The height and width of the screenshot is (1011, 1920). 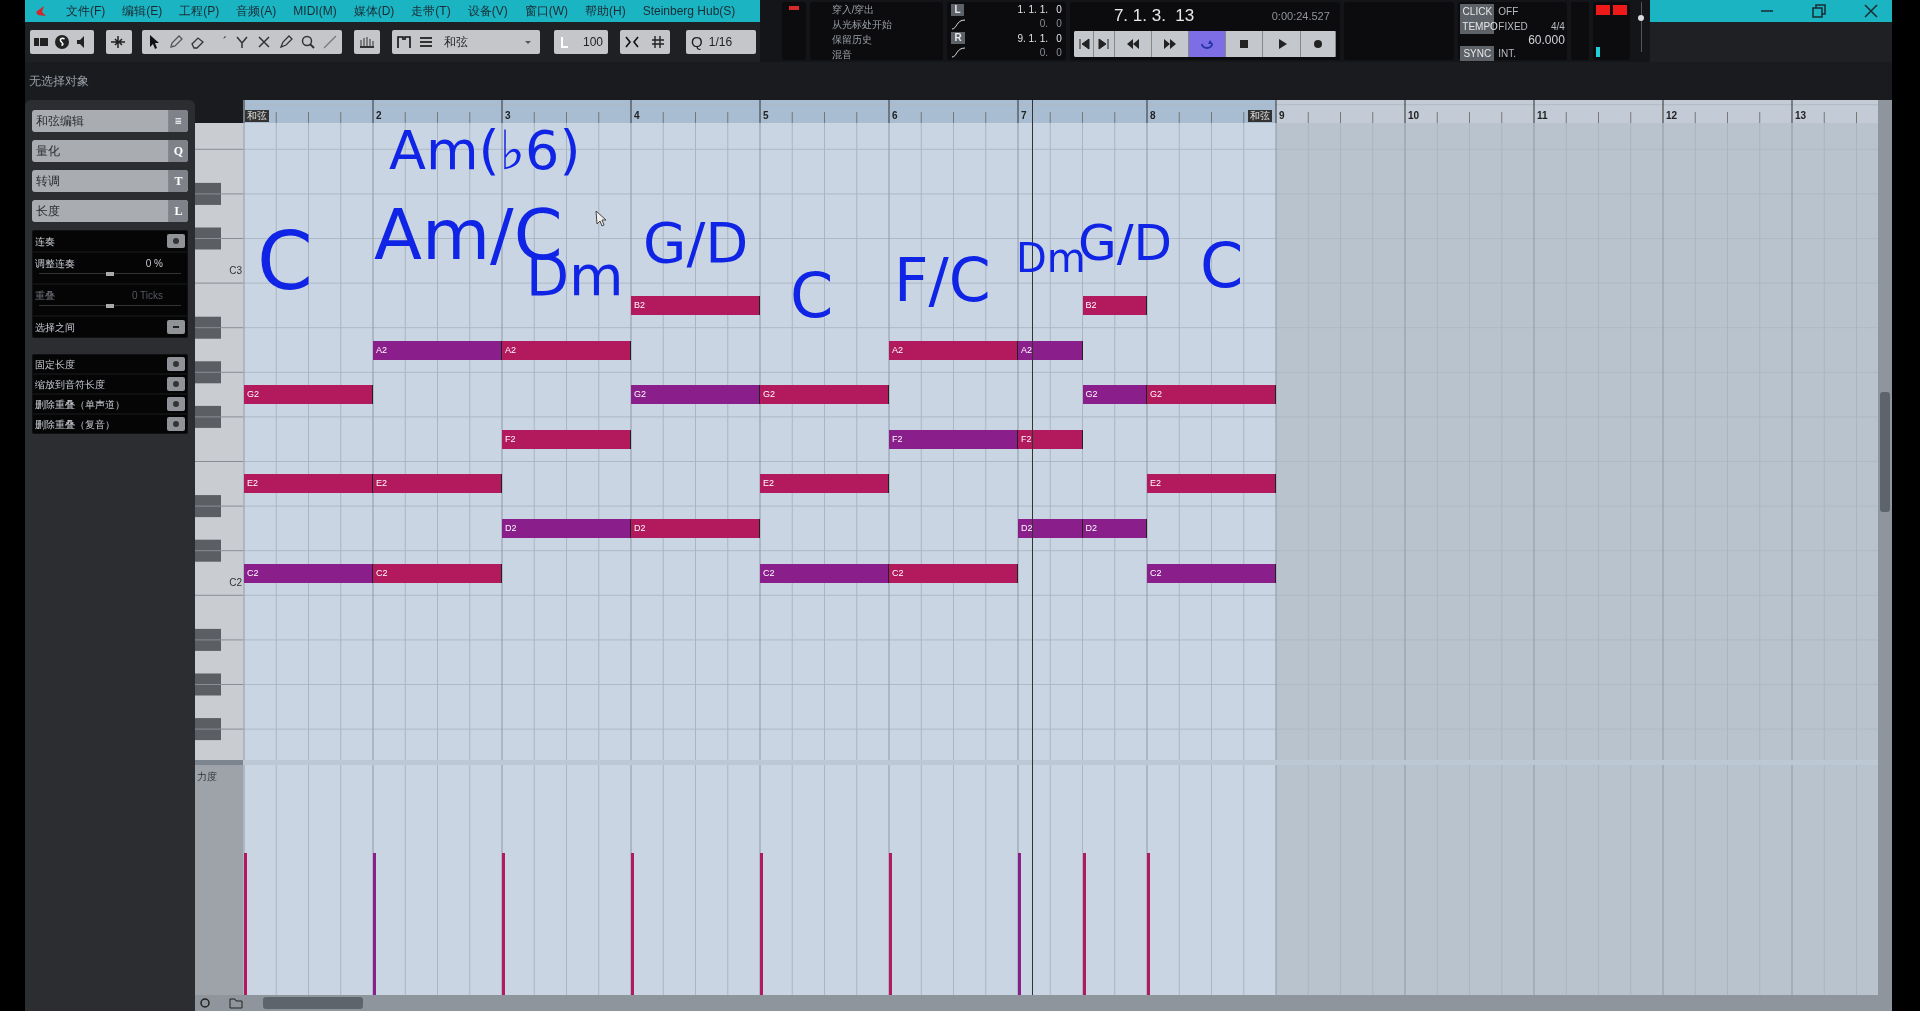 I want to click on action-label: 删除重叠（单声道）, so click(x=80, y=404).